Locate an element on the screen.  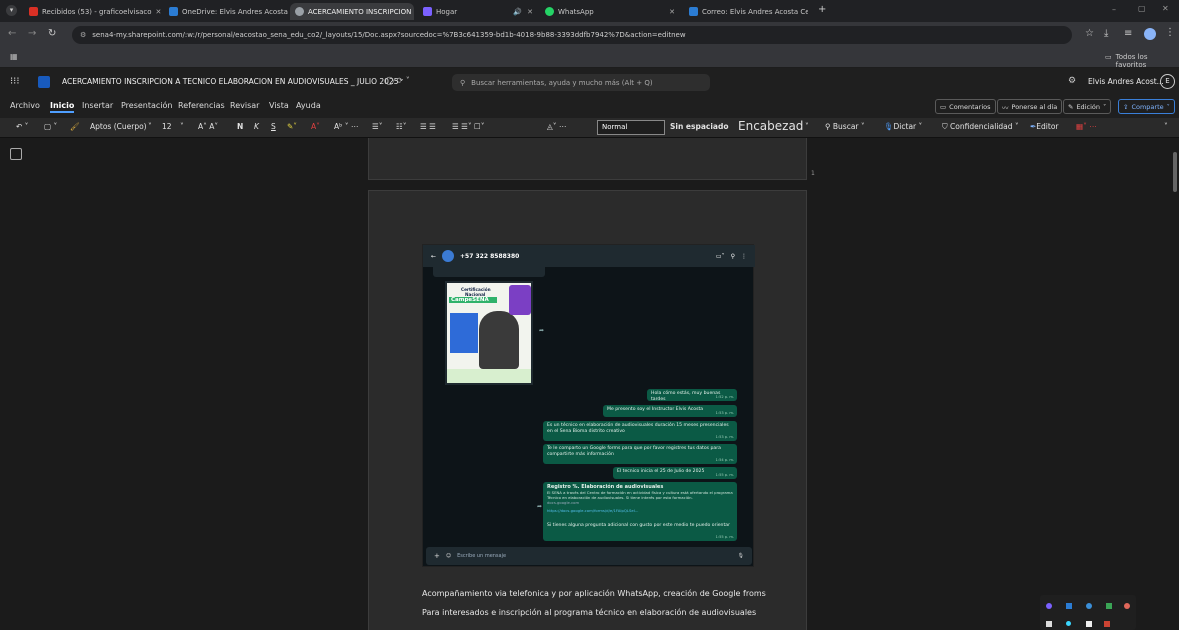
tab-onedrive: OneDrive: Elvis Andres Acosta✕ is located at coordinates (226, 11).